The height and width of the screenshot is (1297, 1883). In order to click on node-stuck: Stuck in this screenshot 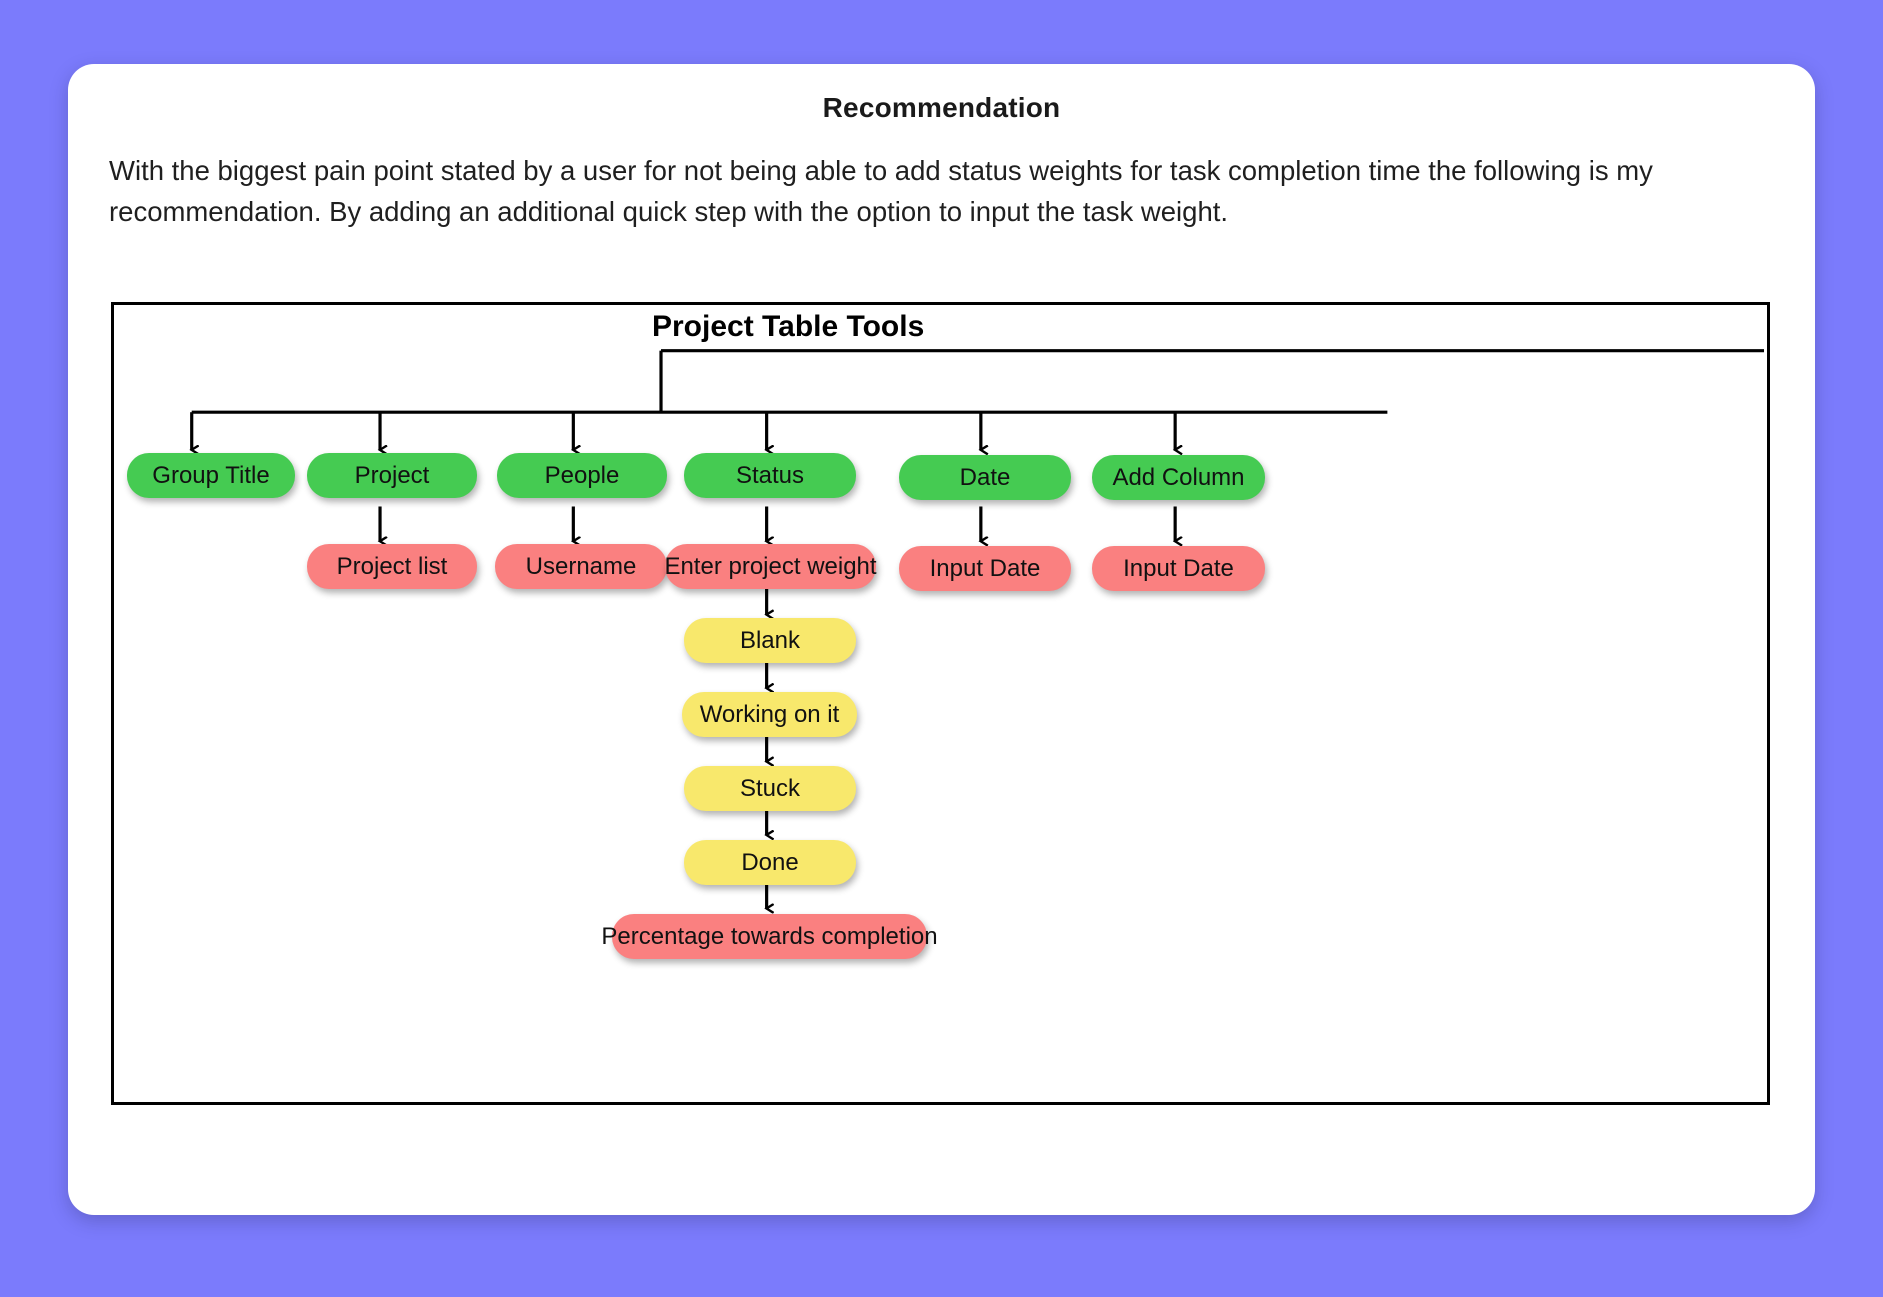, I will do `click(770, 788)`.